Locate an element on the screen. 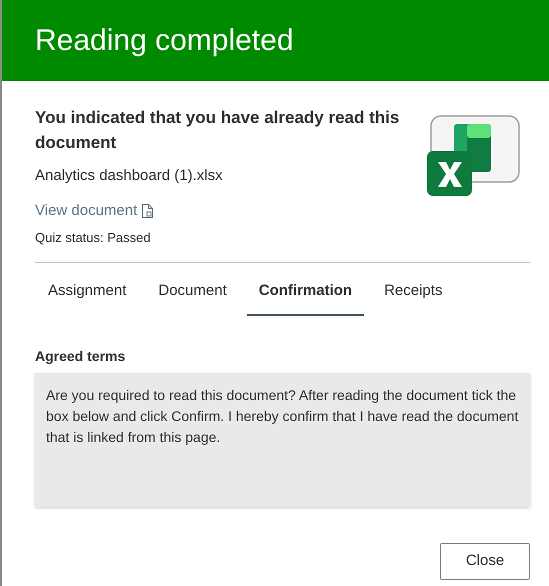  section-label: Agreed terms is located at coordinates (80, 356).